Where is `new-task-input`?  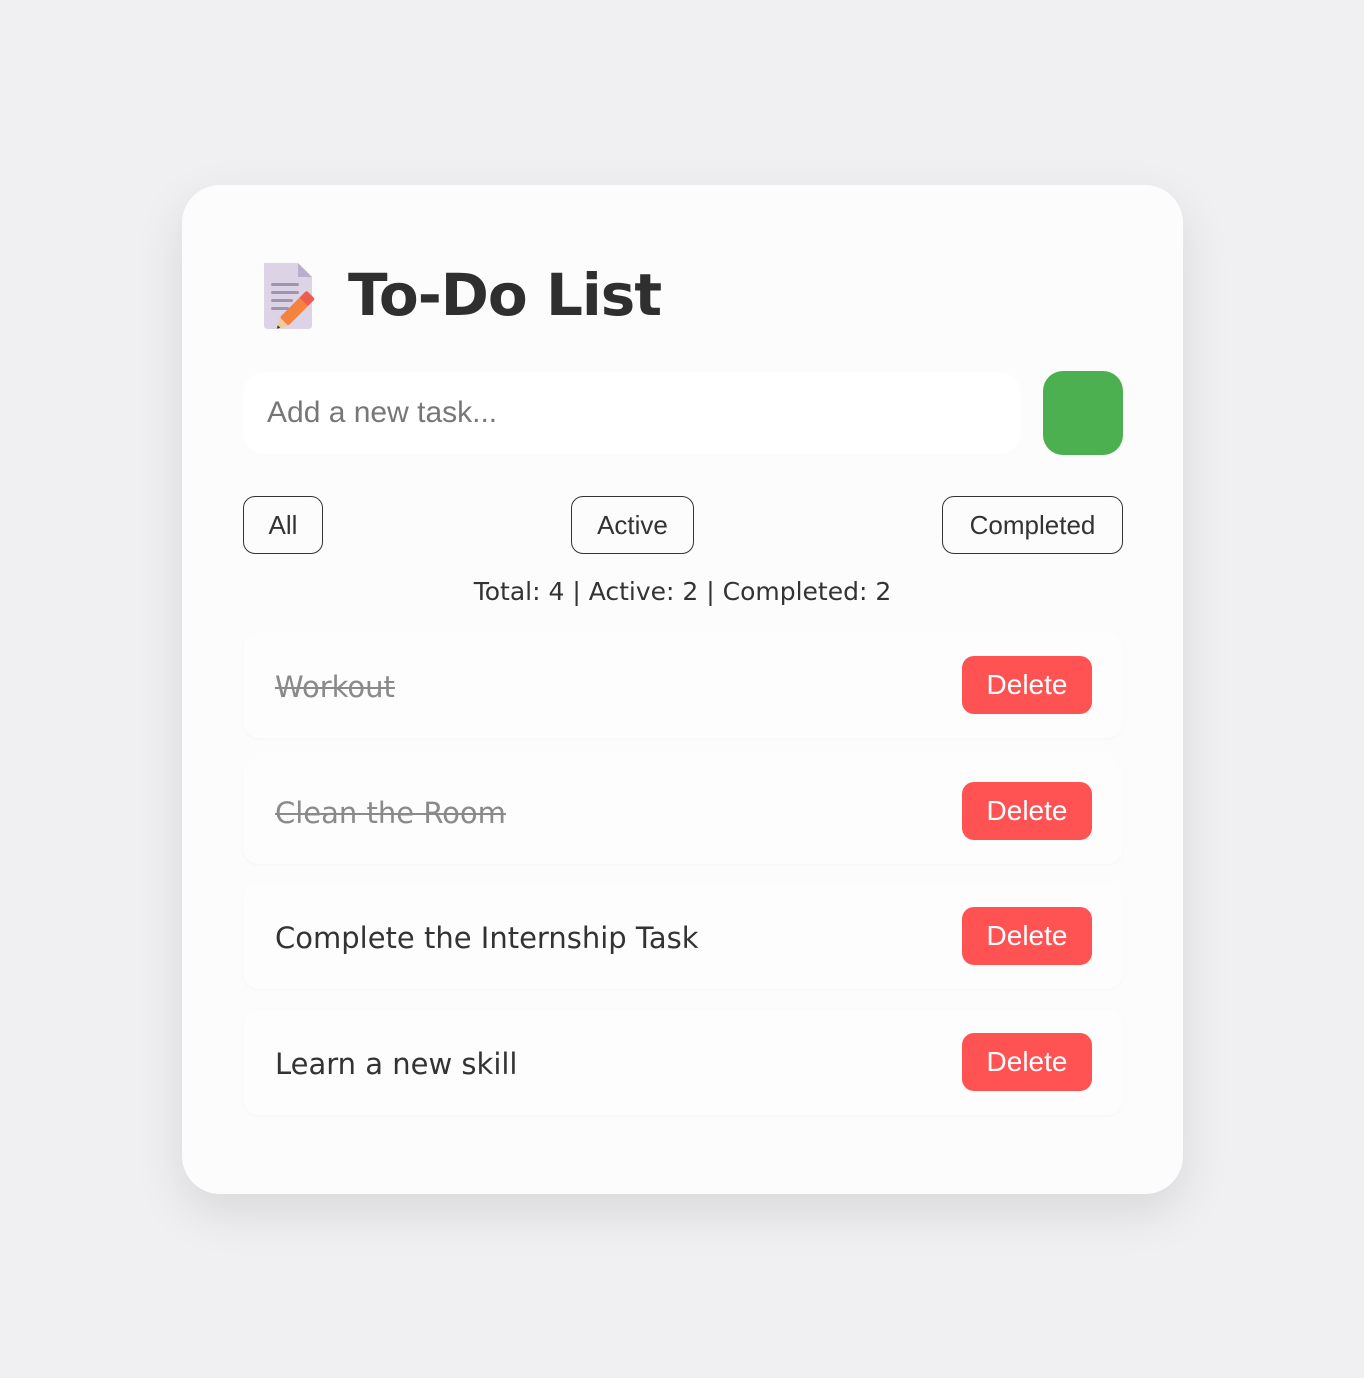 new-task-input is located at coordinates (632, 413).